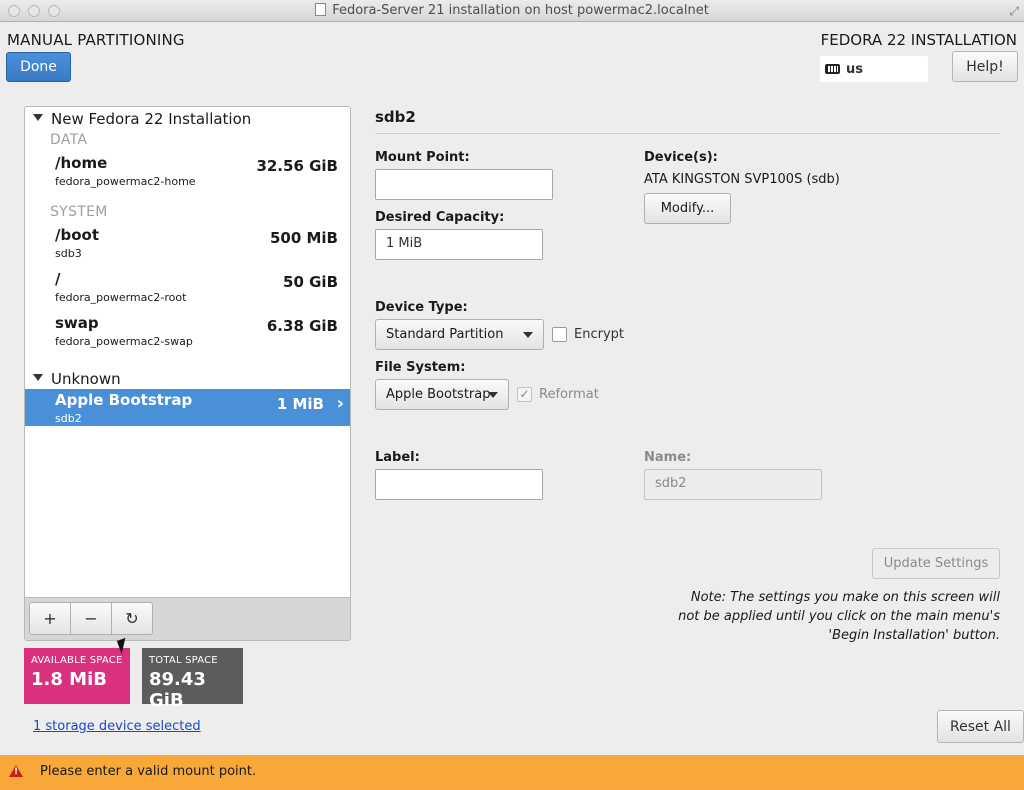  Describe the element at coordinates (148, 771) in the screenshot. I see `warning-text: Please enter a valid mount point.` at that location.